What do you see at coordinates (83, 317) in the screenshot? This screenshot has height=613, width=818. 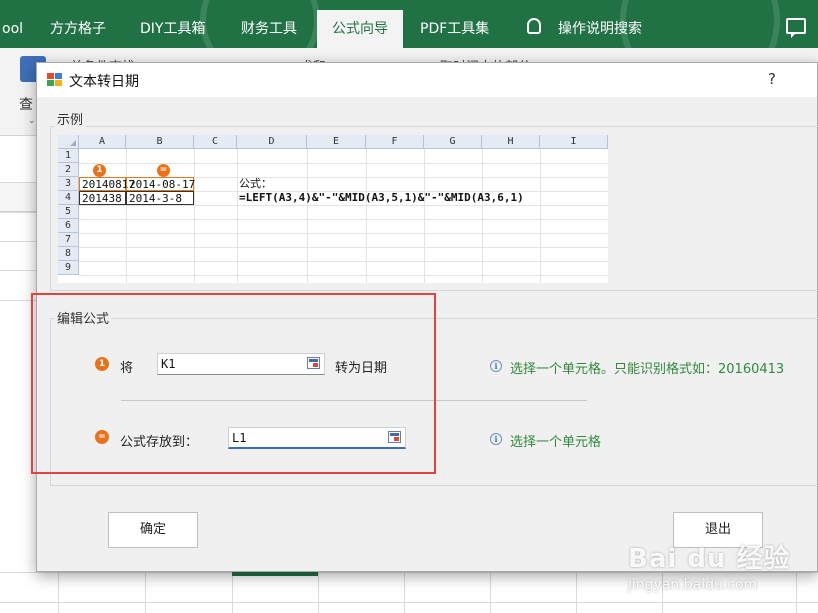 I see `edit-formula-legend: 编辑公式` at bounding box center [83, 317].